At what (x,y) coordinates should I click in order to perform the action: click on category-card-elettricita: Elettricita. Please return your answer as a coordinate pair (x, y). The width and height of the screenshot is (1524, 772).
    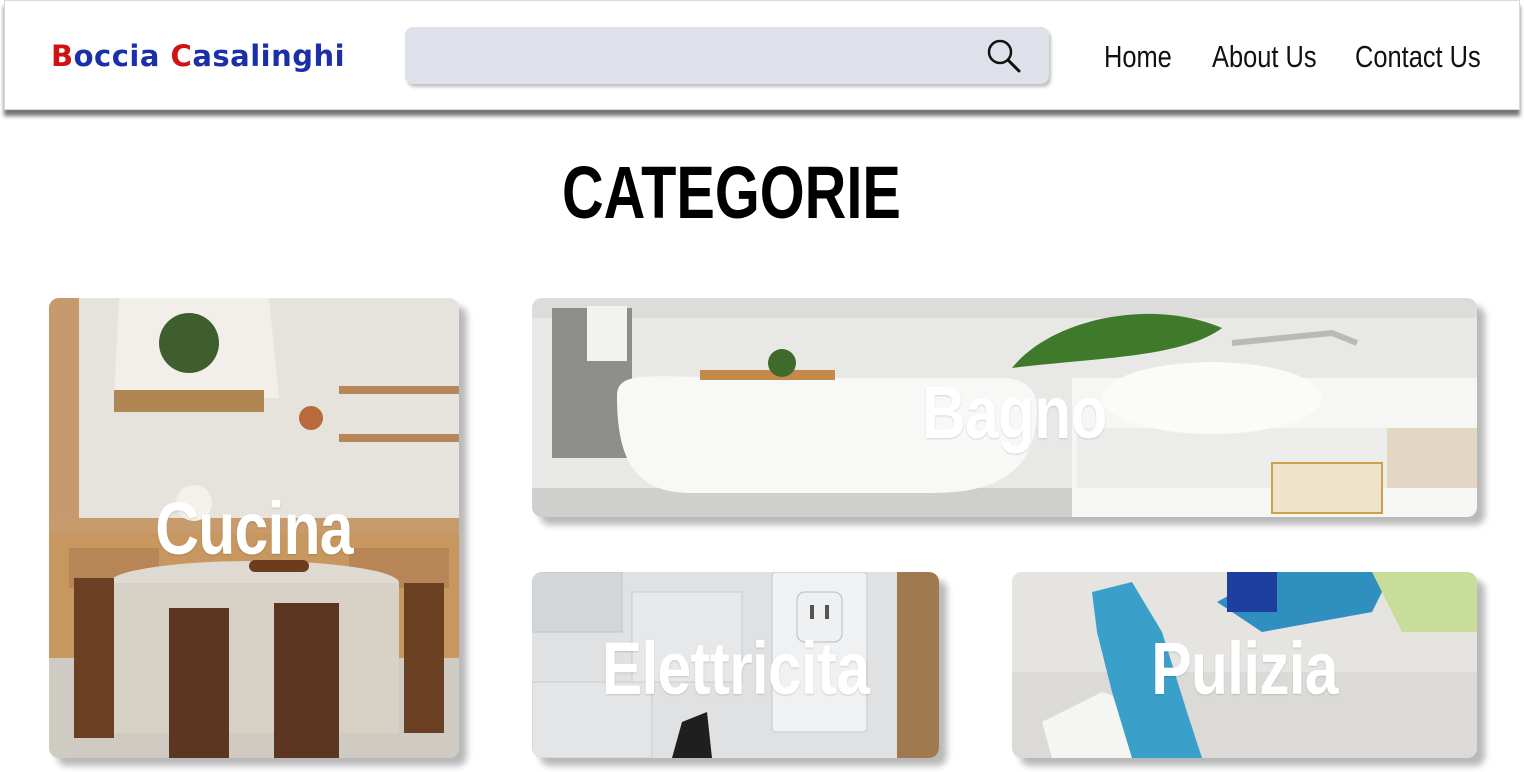
    Looking at the image, I should click on (735, 665).